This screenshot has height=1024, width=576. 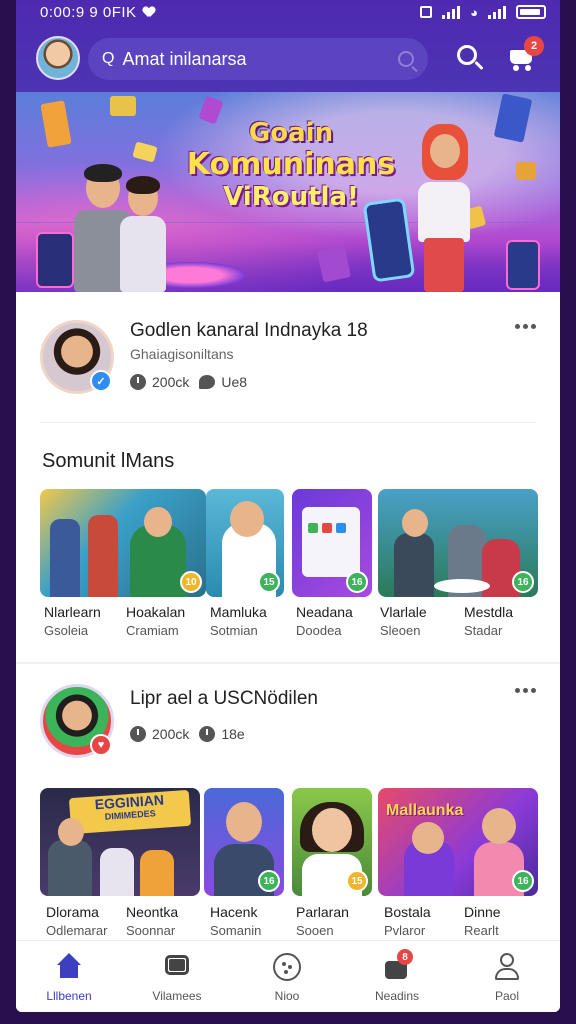 What do you see at coordinates (423, 621) in the screenshot?
I see `list-item: Vlarlale Sleoen` at bounding box center [423, 621].